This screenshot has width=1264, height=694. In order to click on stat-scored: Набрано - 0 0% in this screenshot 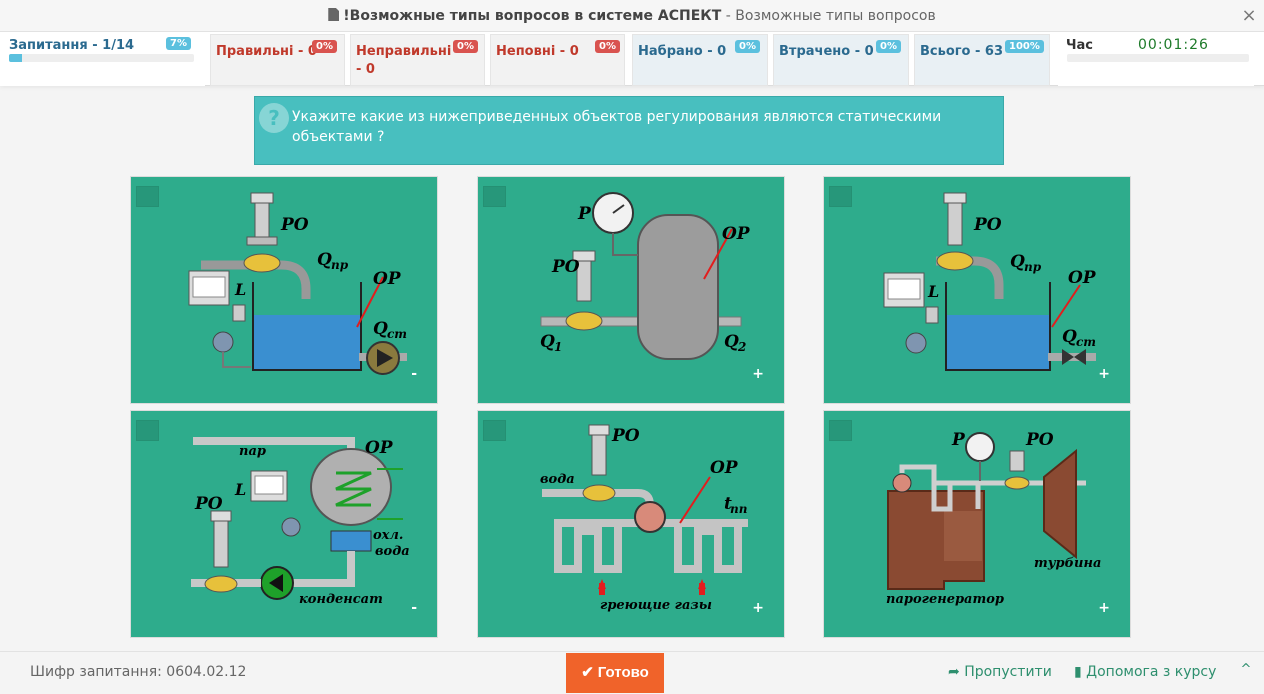, I will do `click(700, 60)`.